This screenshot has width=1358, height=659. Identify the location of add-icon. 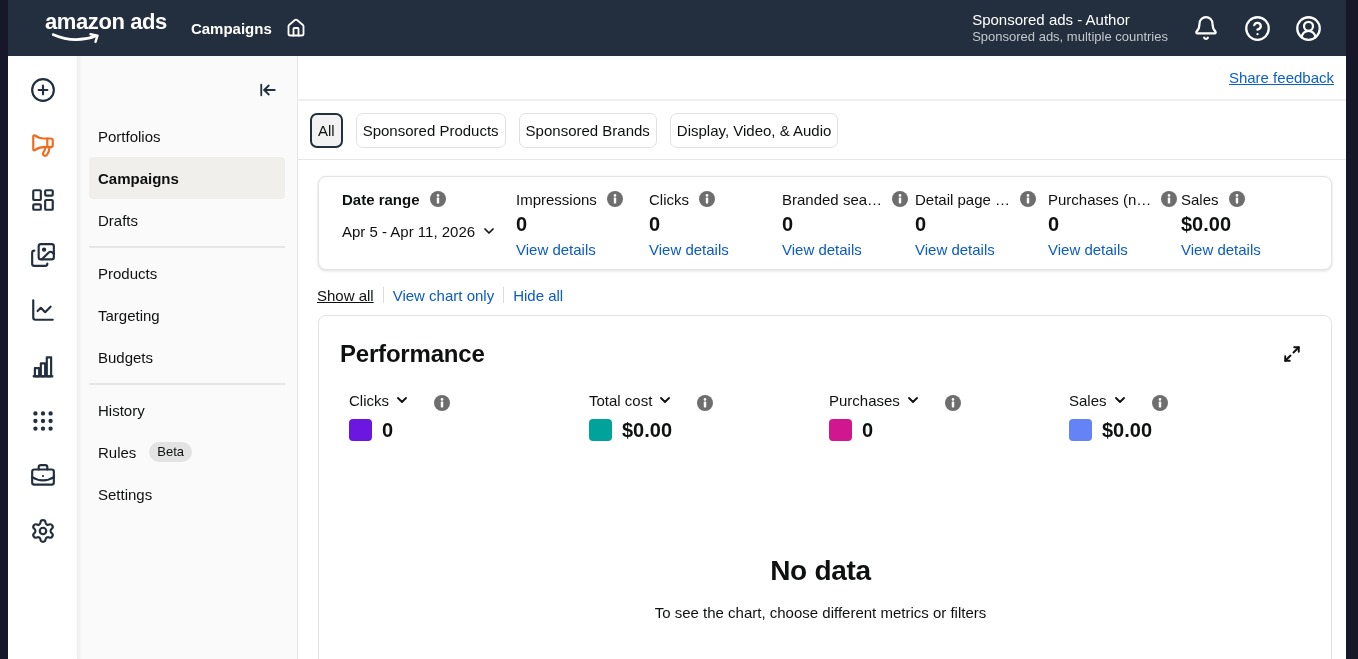
(42, 89).